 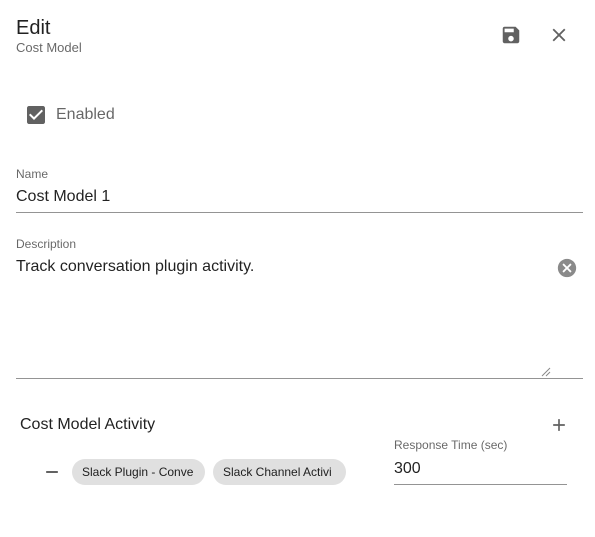 I want to click on plus-icon, so click(x=559, y=425).